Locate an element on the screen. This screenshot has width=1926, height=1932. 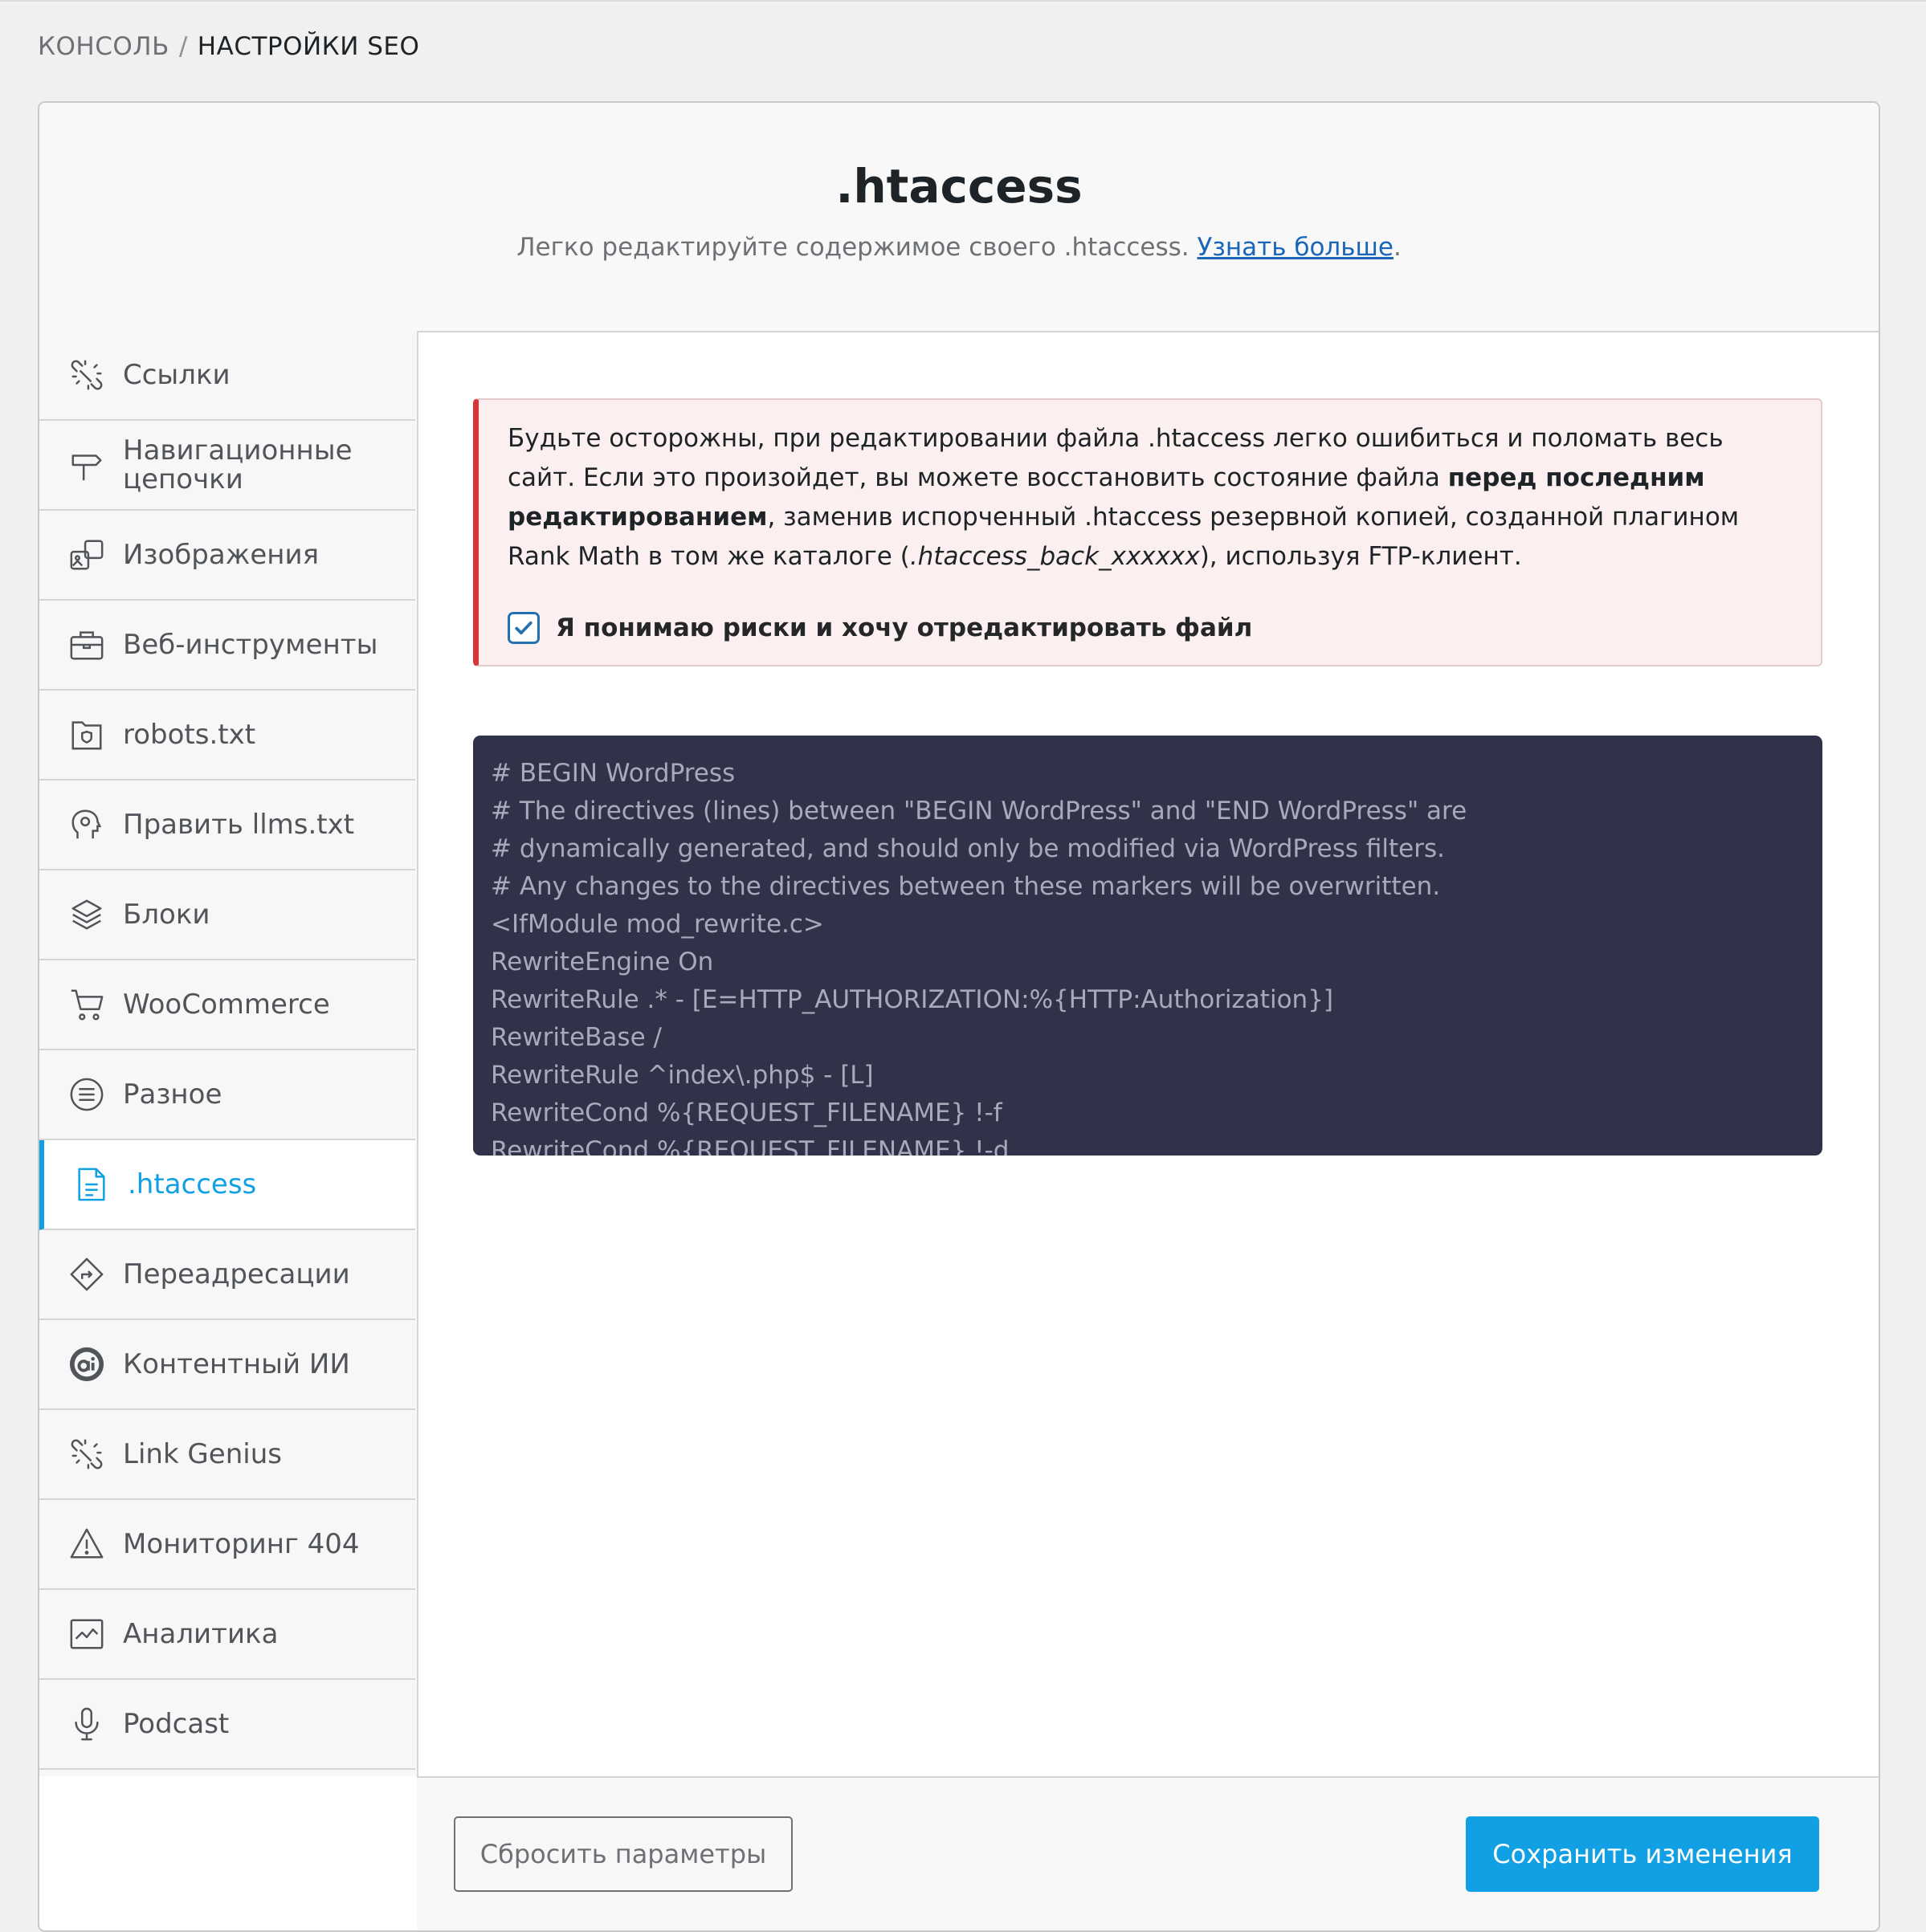
page-title: .htaccess is located at coordinates (959, 186).